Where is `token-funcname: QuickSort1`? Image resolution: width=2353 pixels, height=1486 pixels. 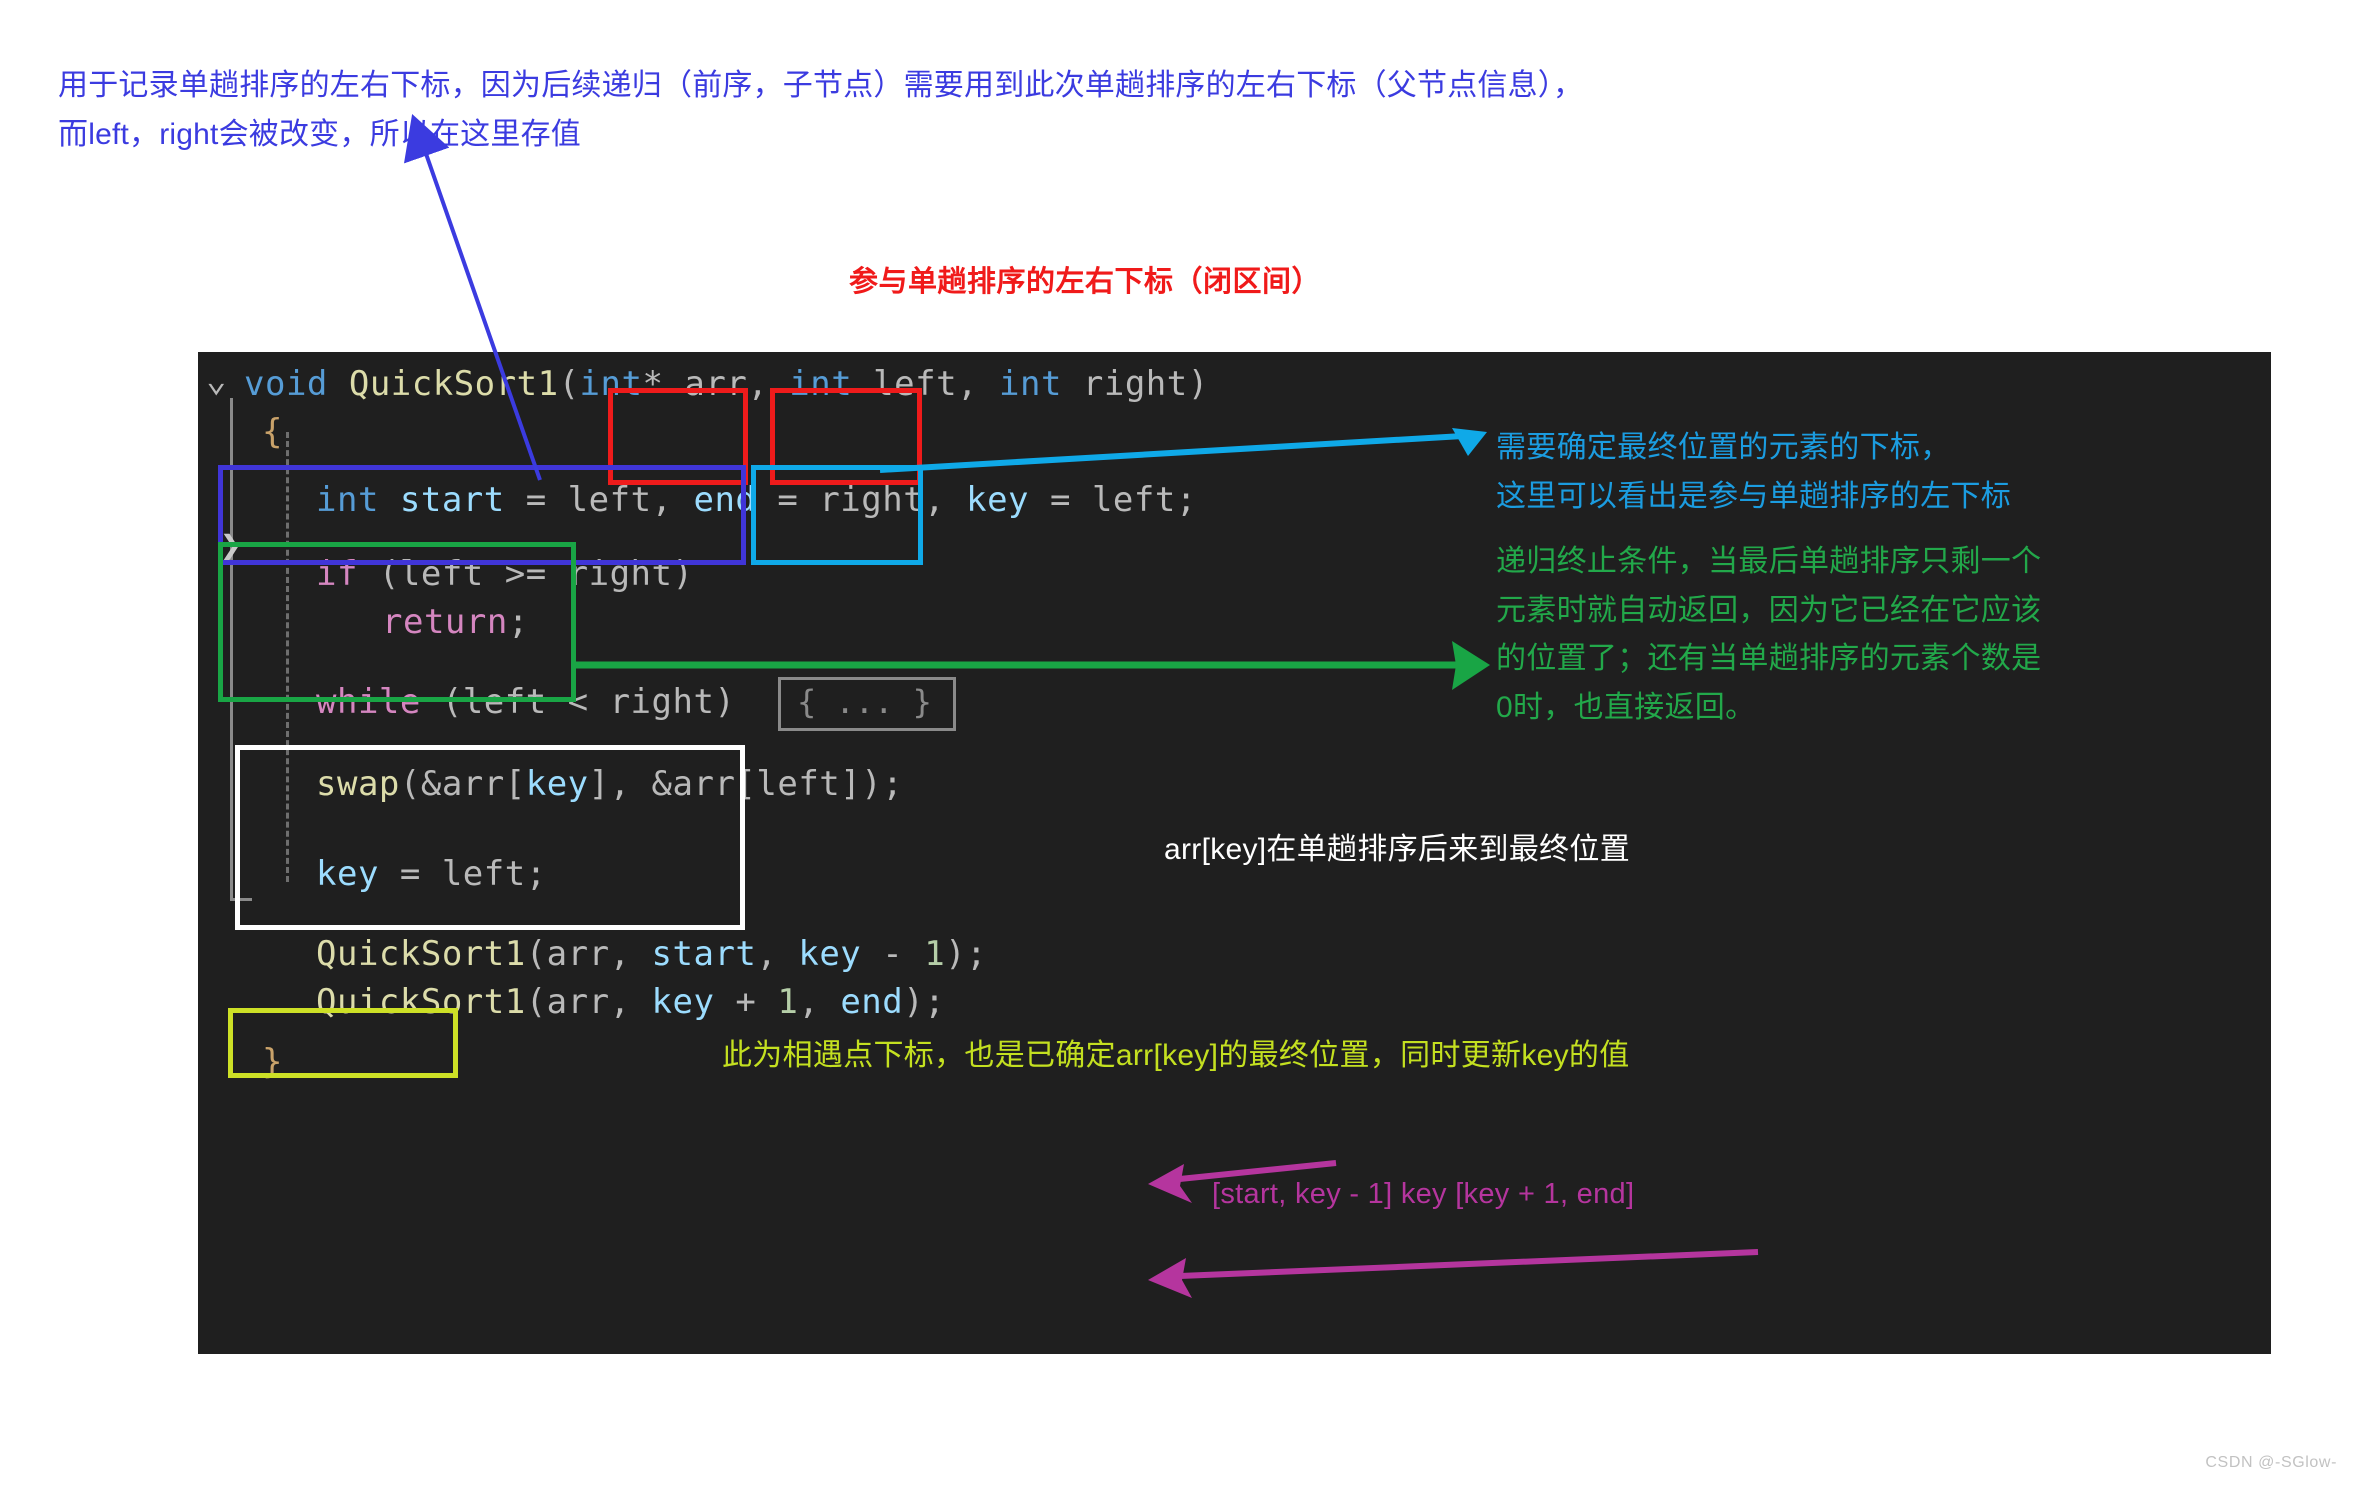
token-funcname: QuickSort1 is located at coordinates (443, 384).